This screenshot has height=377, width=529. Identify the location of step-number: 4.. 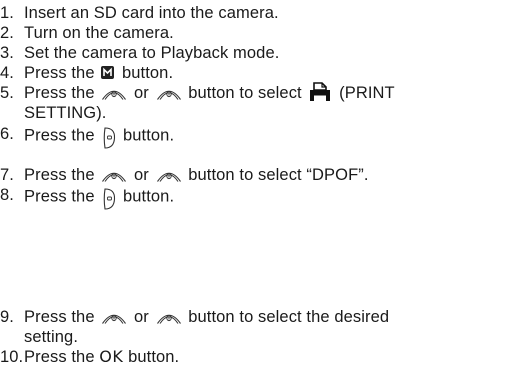
(7, 73).